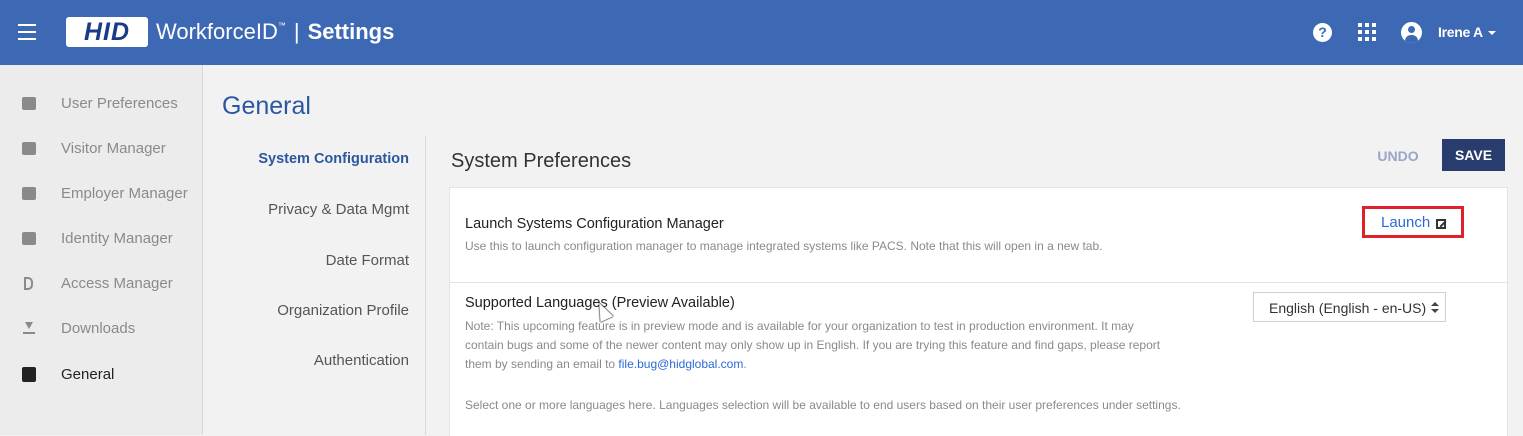 This screenshot has height=436, width=1523. What do you see at coordinates (1441, 224) in the screenshot?
I see `external-link-icon` at bounding box center [1441, 224].